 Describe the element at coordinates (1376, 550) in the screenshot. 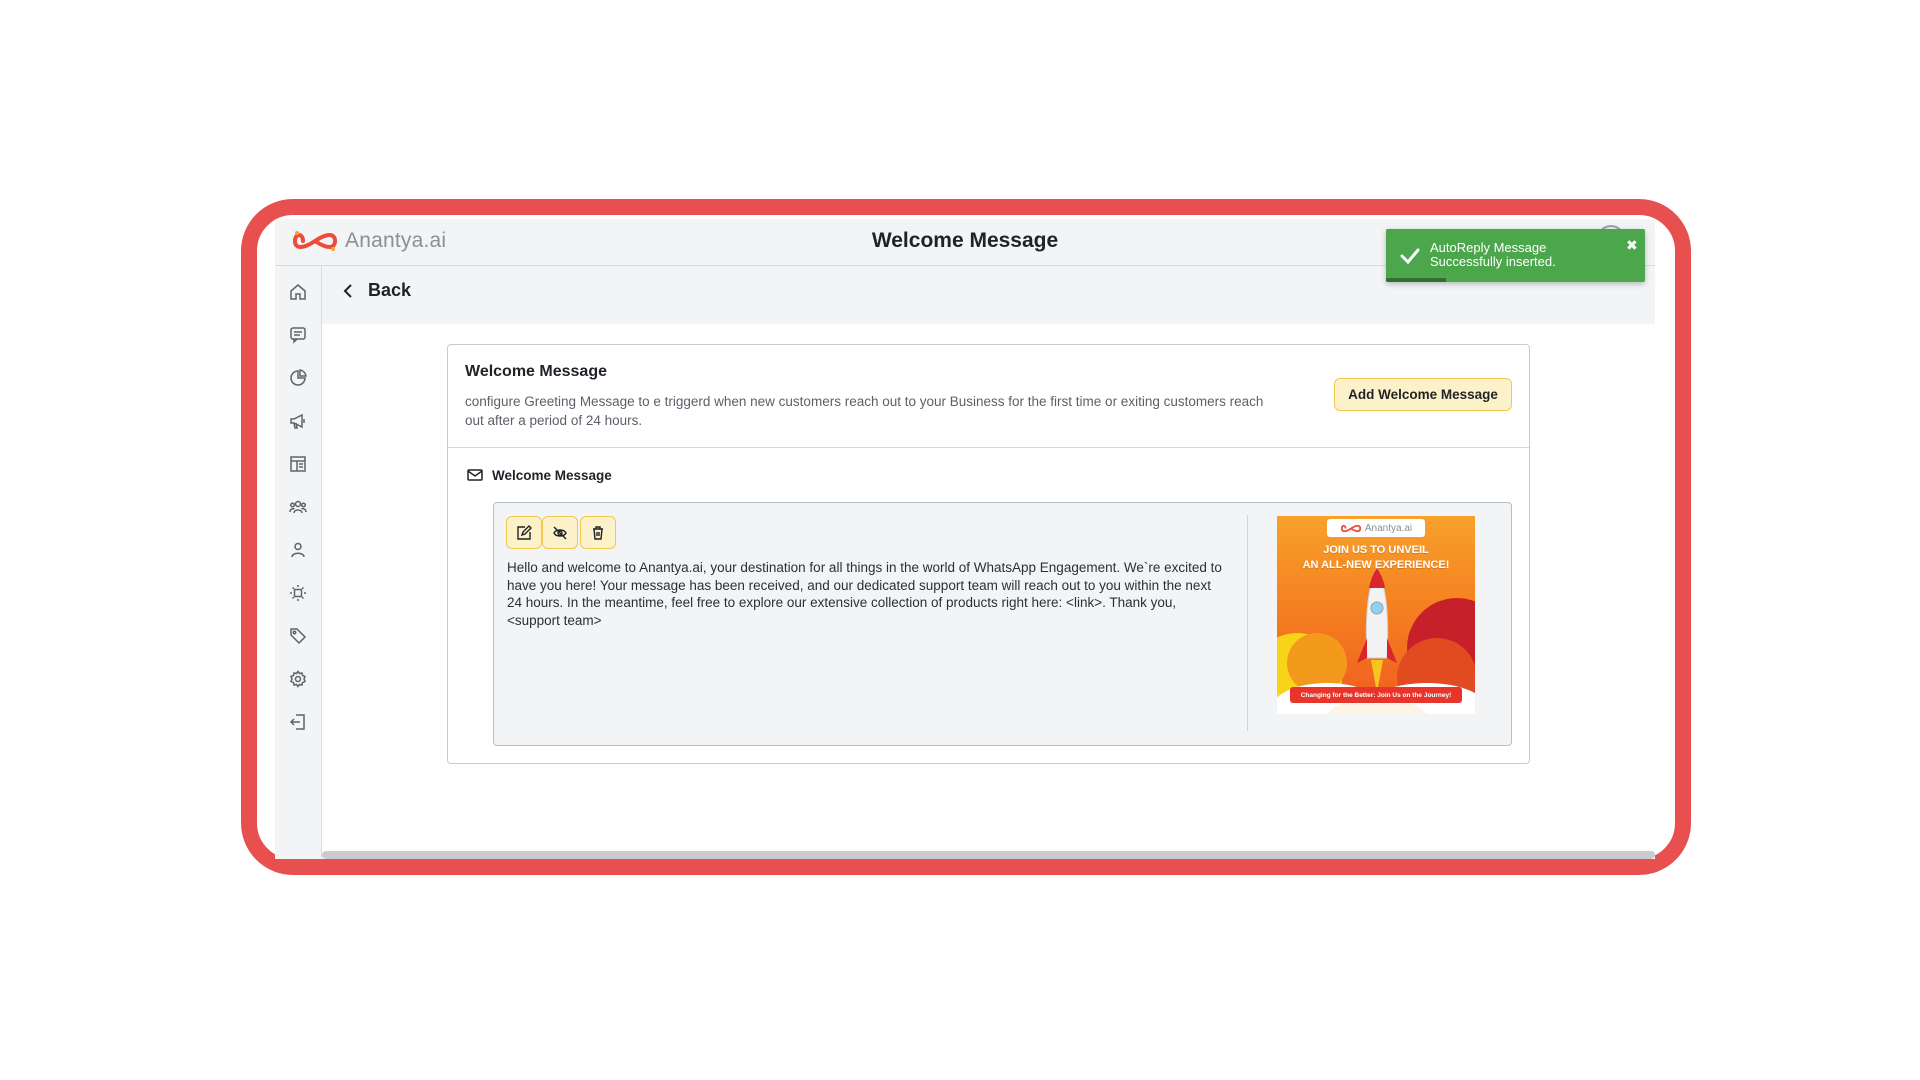

I see `promo-headline-line1: JOIN US TO UNVEIL` at that location.